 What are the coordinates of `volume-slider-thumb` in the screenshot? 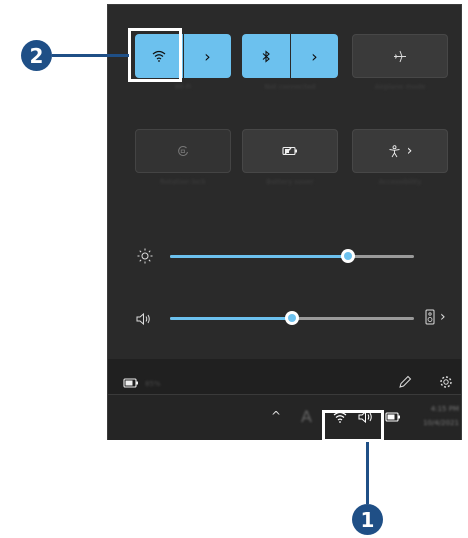 It's located at (292, 318).